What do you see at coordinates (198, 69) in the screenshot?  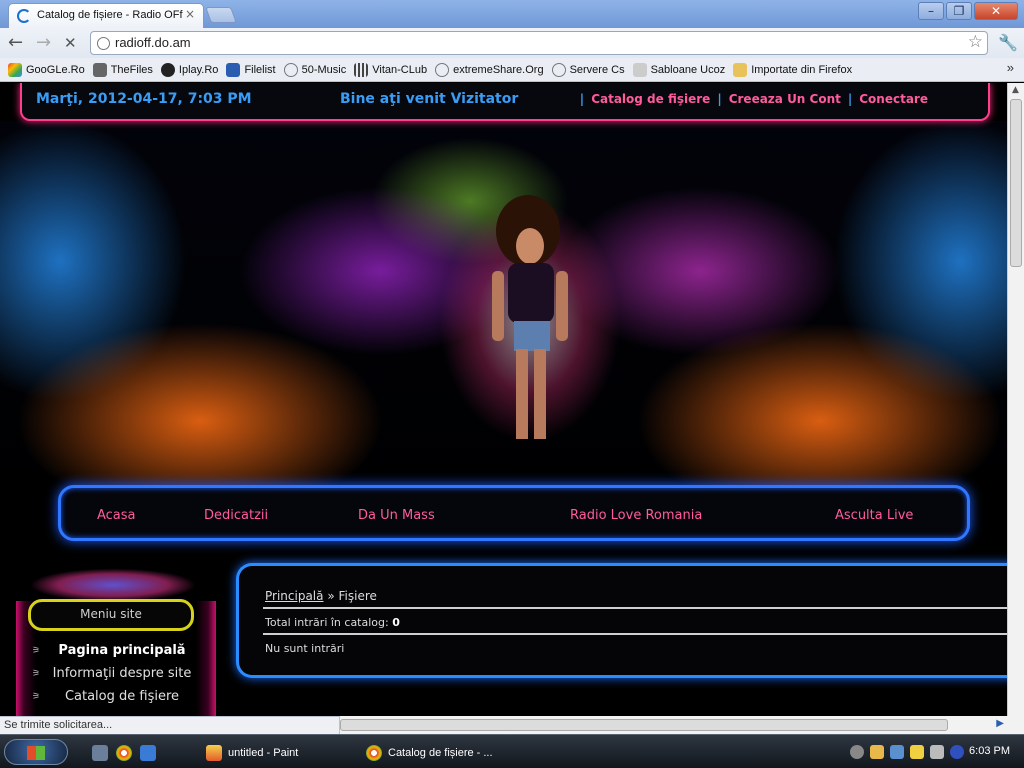 I see `bookmark-label: Iplay.Ro` at bounding box center [198, 69].